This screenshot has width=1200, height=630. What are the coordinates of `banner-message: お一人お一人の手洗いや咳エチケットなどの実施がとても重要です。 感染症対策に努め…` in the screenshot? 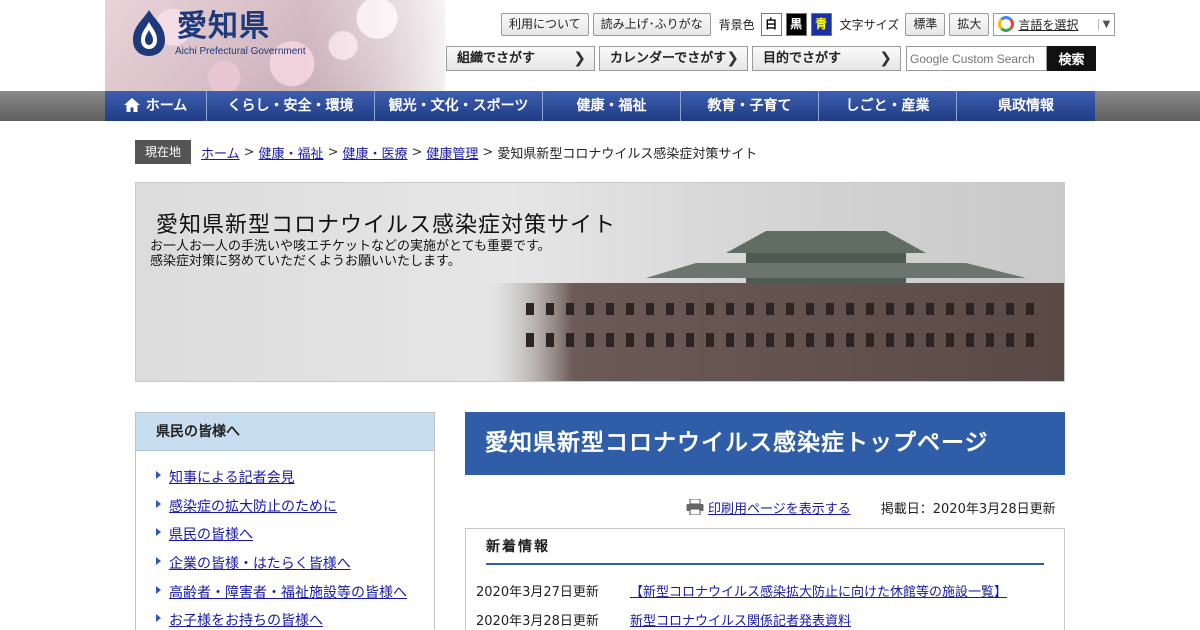 It's located at (350, 254).